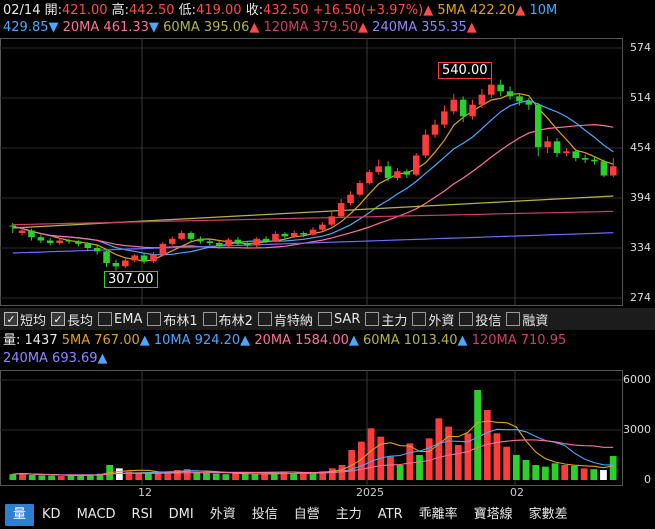  I want to click on ma10-value-part2: 429.85, so click(26, 27).